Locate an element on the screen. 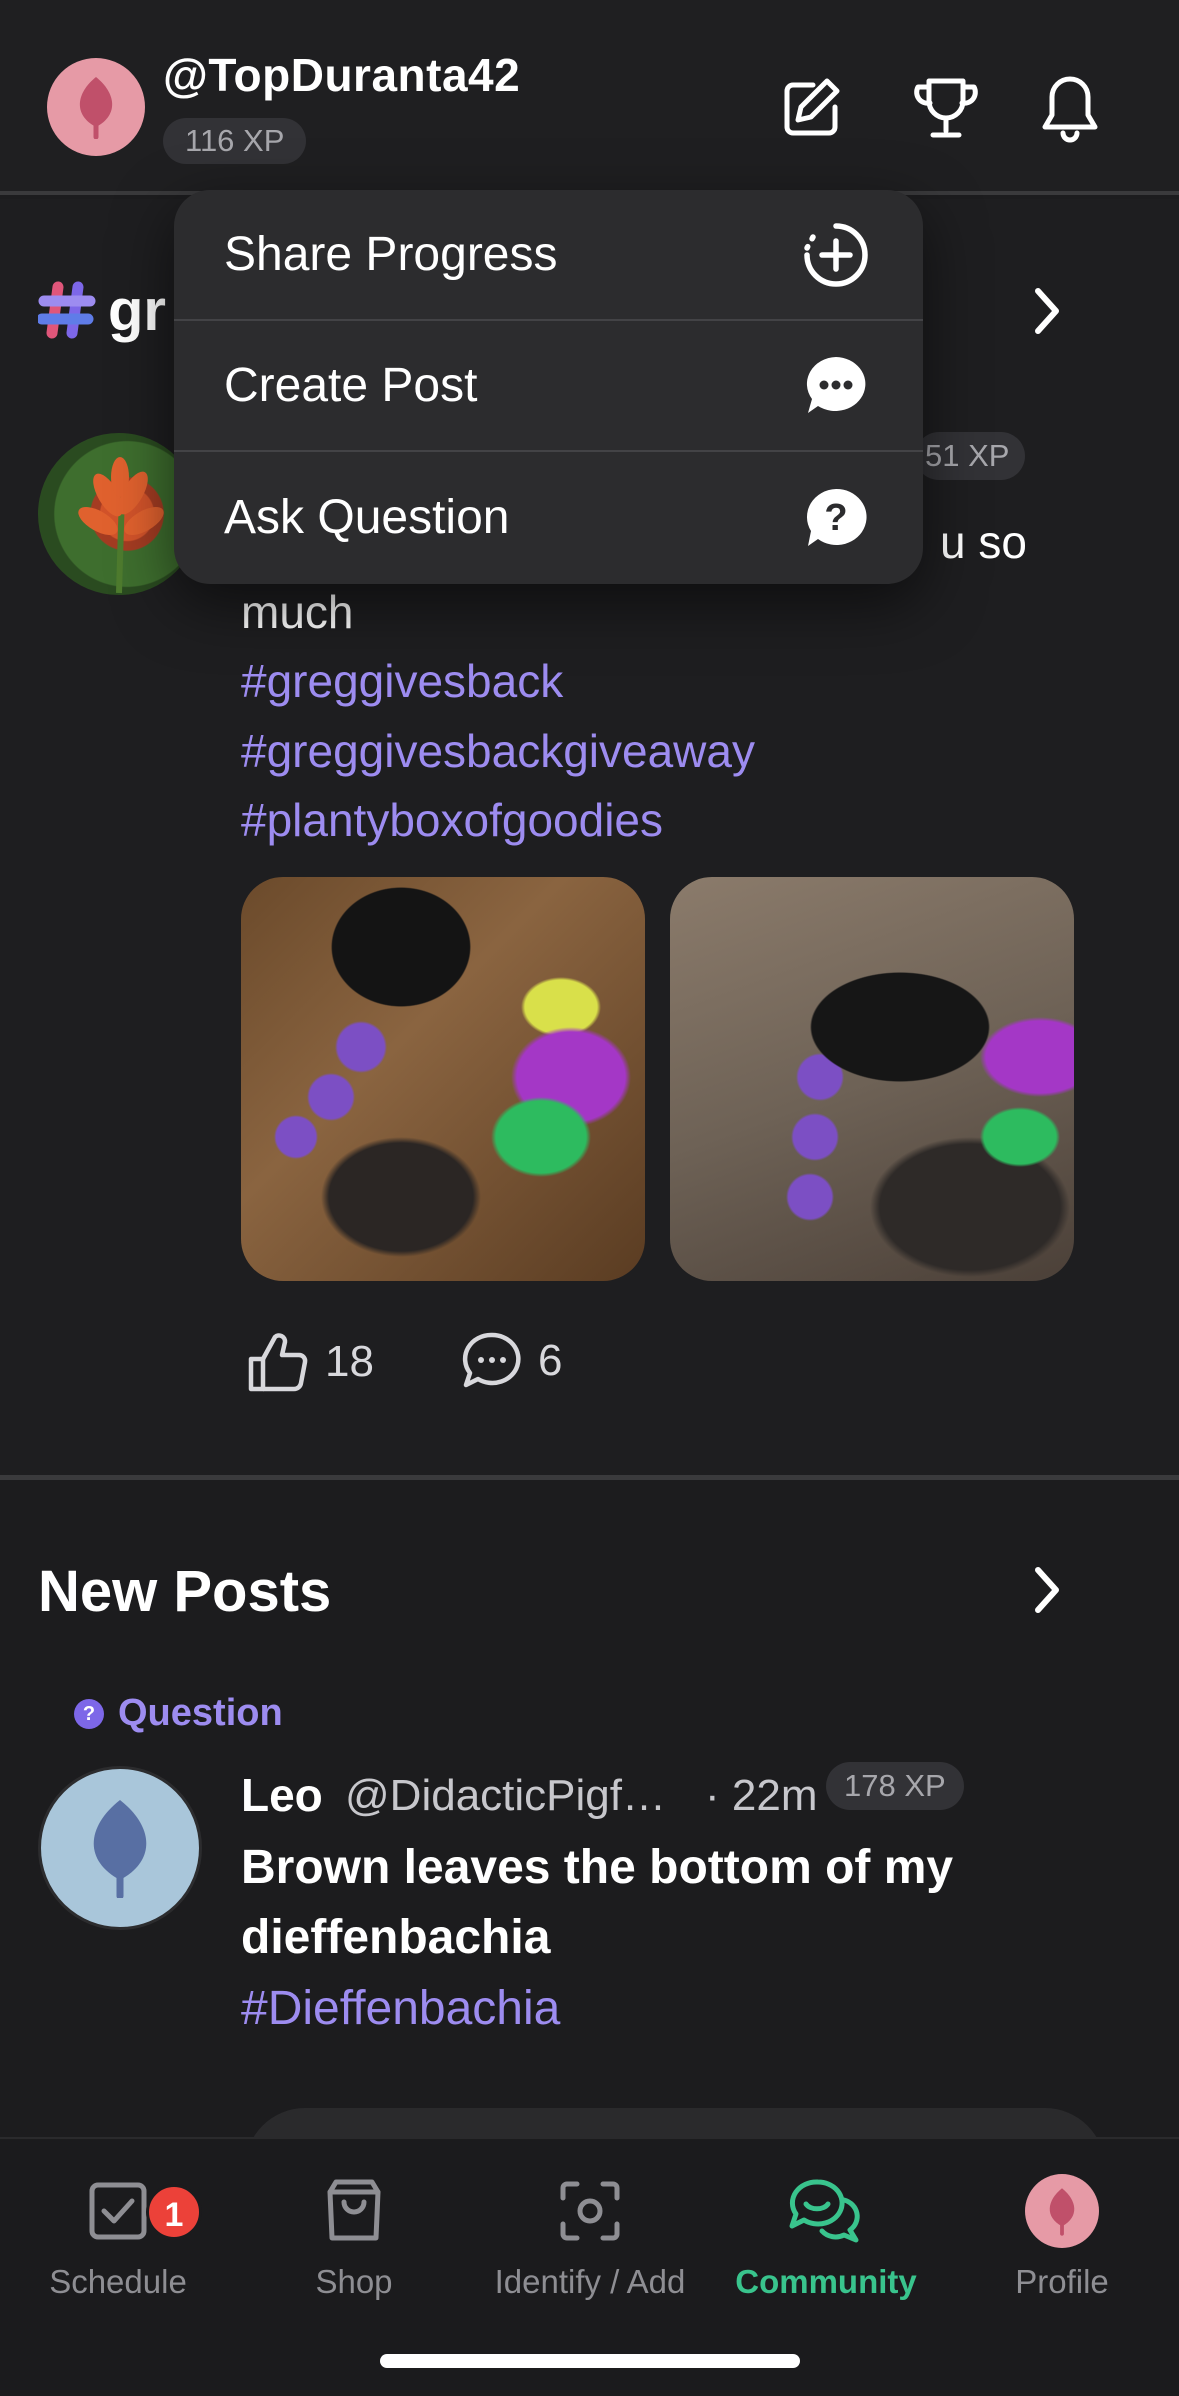  tab-profile: Profile is located at coordinates (1061, 2235).